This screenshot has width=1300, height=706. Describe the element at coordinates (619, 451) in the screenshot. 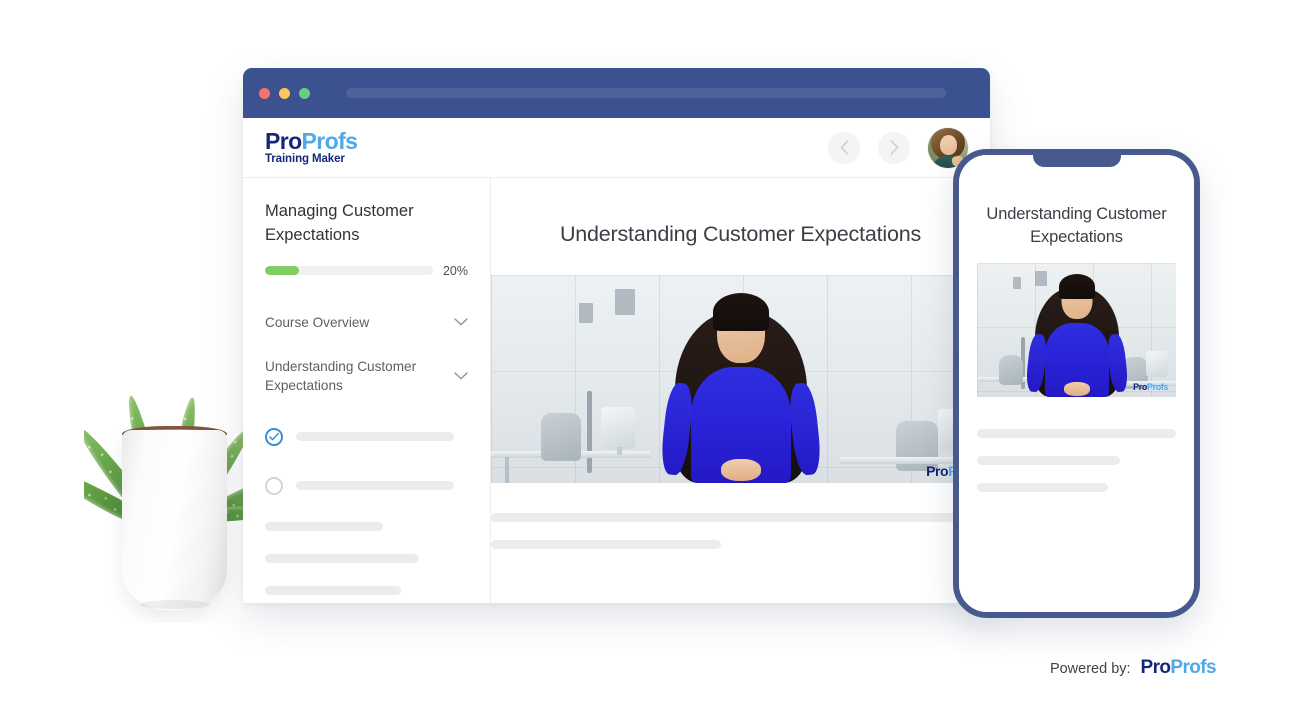

I see `monitor-stand` at that location.